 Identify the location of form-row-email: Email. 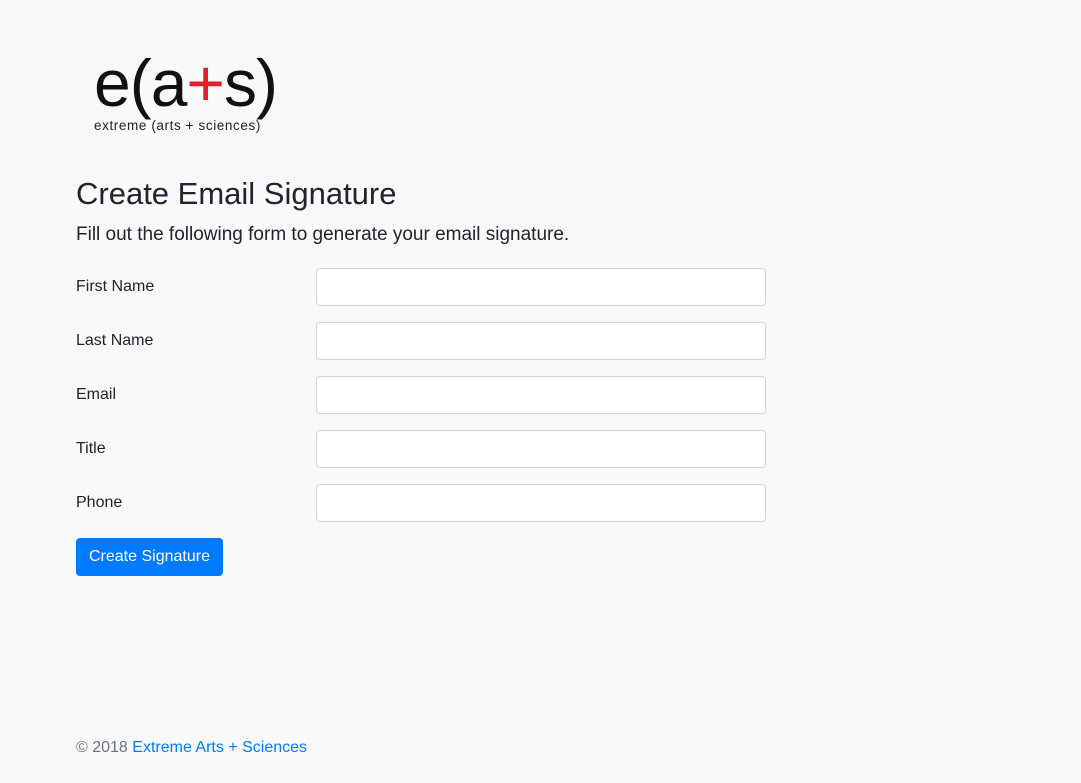
(421, 395).